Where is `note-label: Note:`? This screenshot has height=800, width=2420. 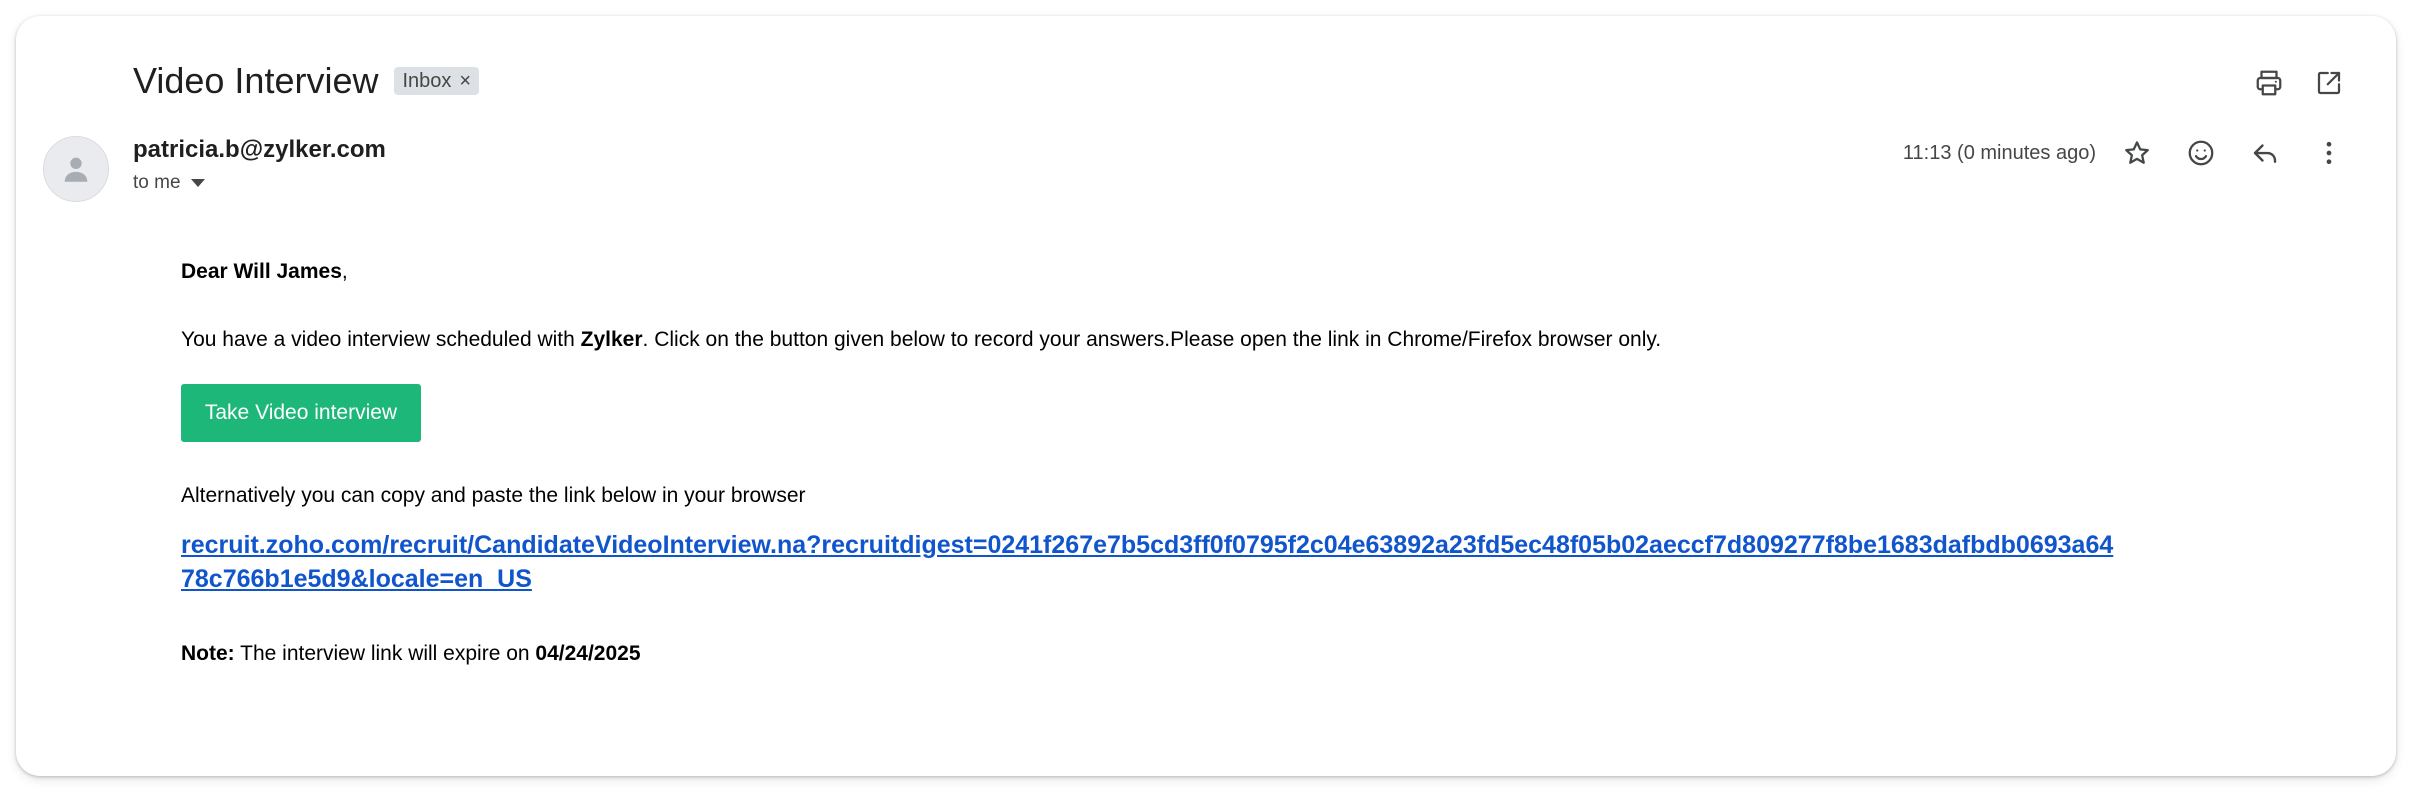
note-label: Note: is located at coordinates (208, 653).